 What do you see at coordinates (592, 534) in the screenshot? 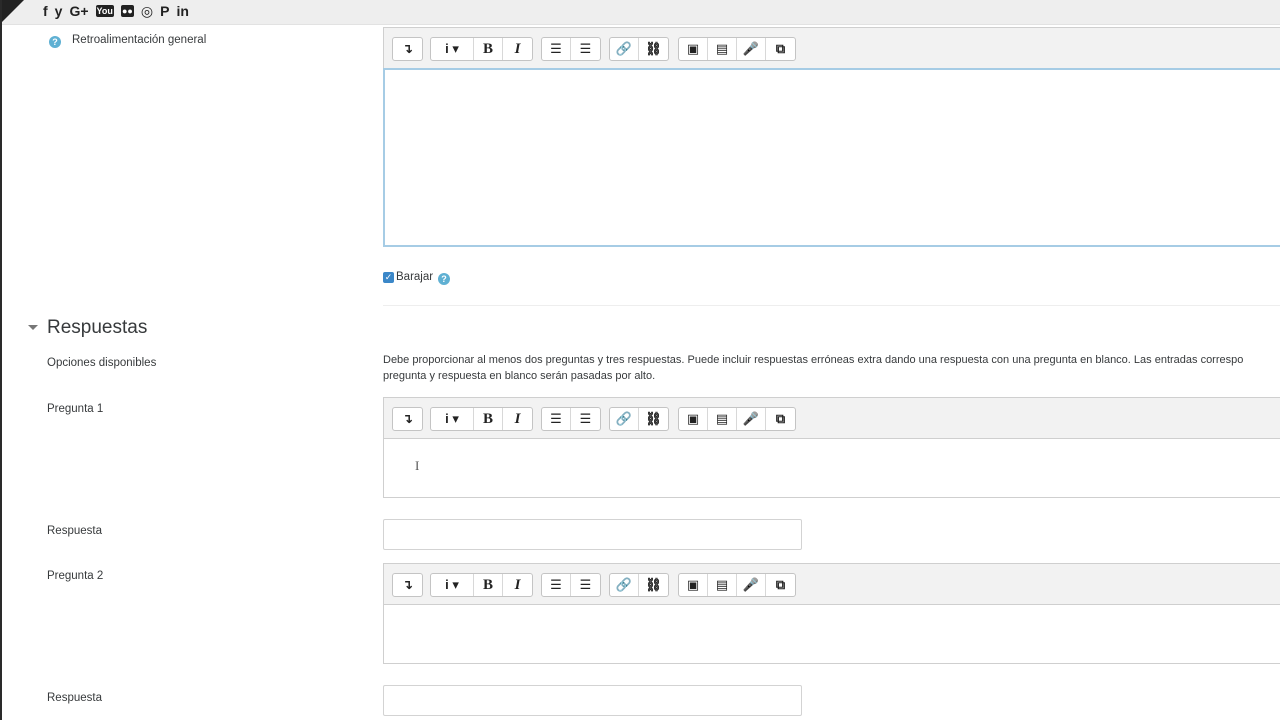
I see `answer-1-input` at bounding box center [592, 534].